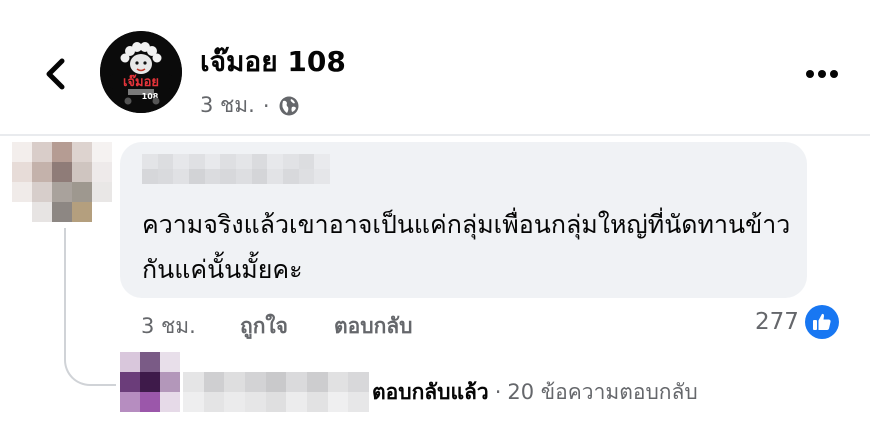 Image resolution: width=870 pixels, height=427 pixels. What do you see at coordinates (264, 326) in the screenshot?
I see `like-button: ถูกใจ` at bounding box center [264, 326].